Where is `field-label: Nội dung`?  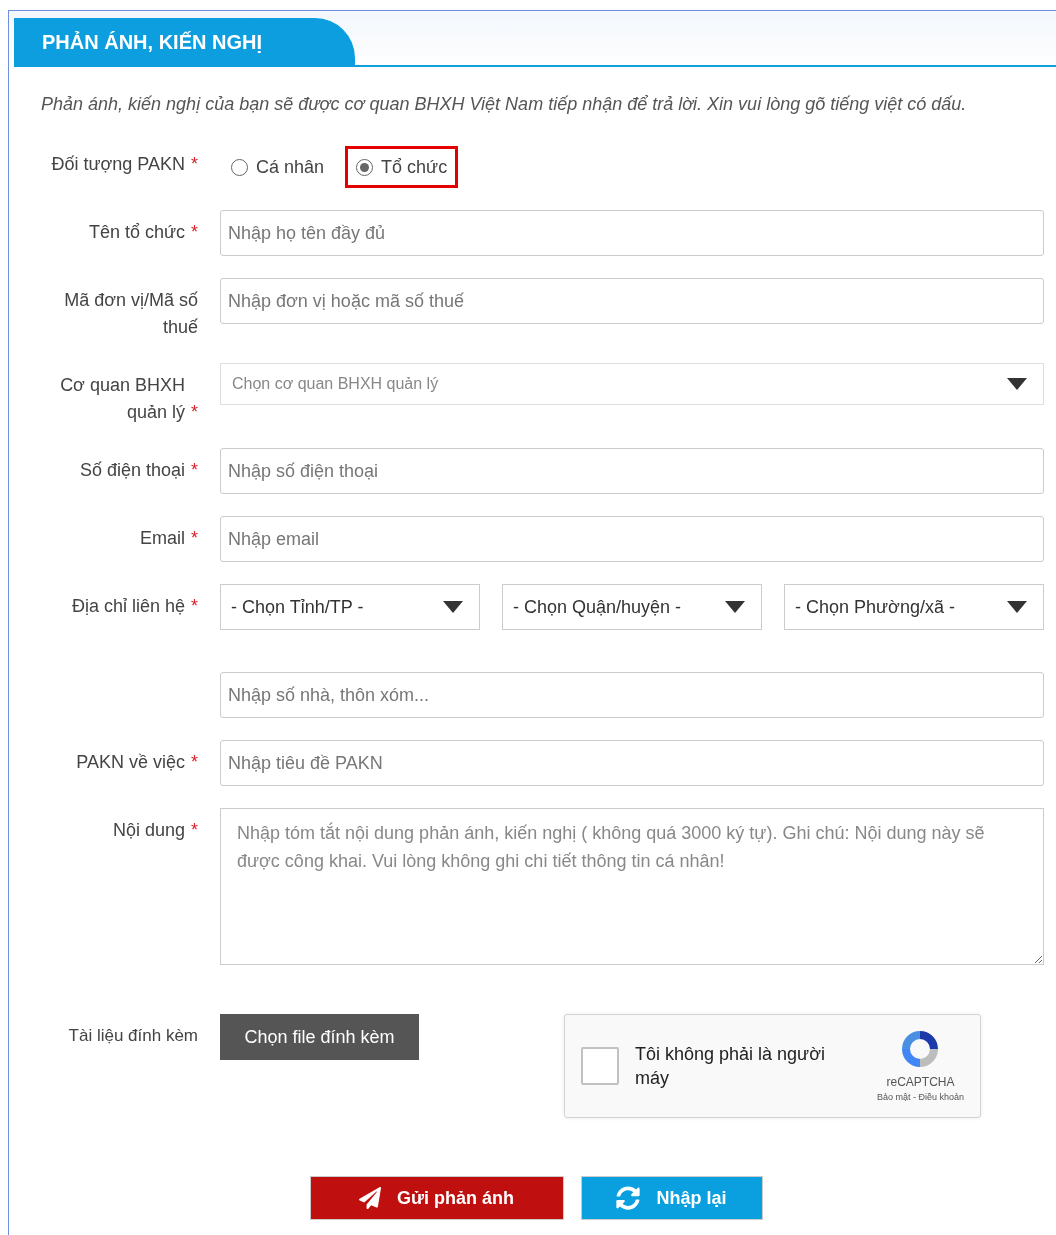
field-label: Nội dung is located at coordinates (148, 830).